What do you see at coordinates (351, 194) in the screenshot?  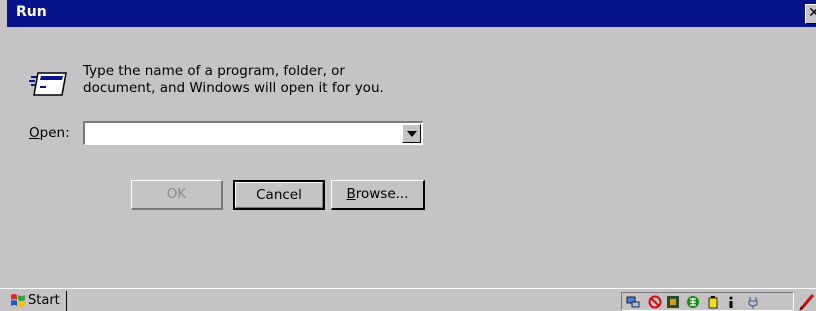 I see `browse-accelerator: B` at bounding box center [351, 194].